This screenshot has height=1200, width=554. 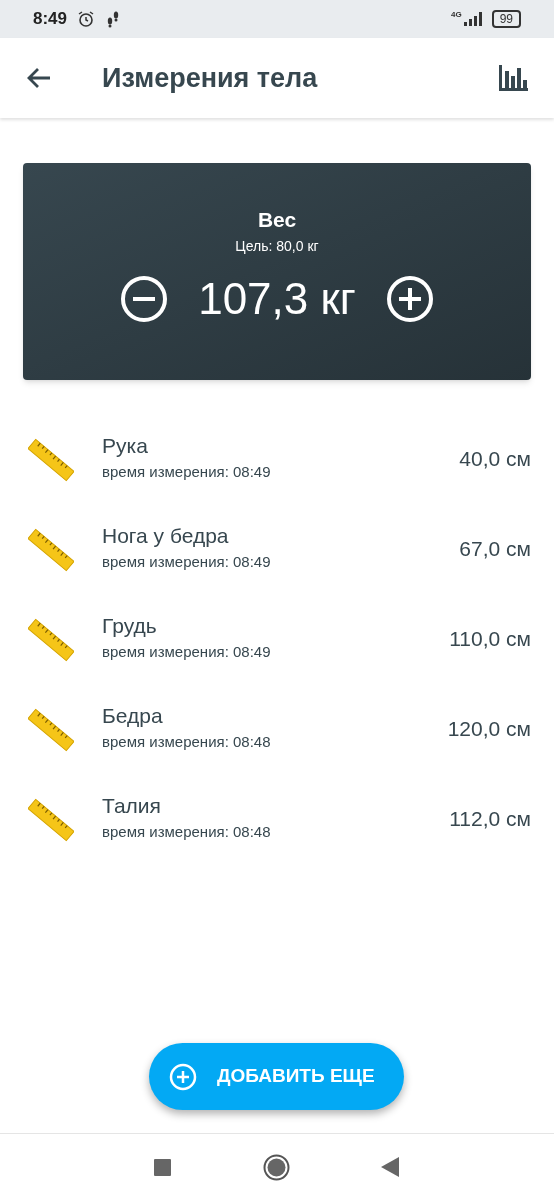 I want to click on measurement-value: 110,0 см, so click(x=490, y=639).